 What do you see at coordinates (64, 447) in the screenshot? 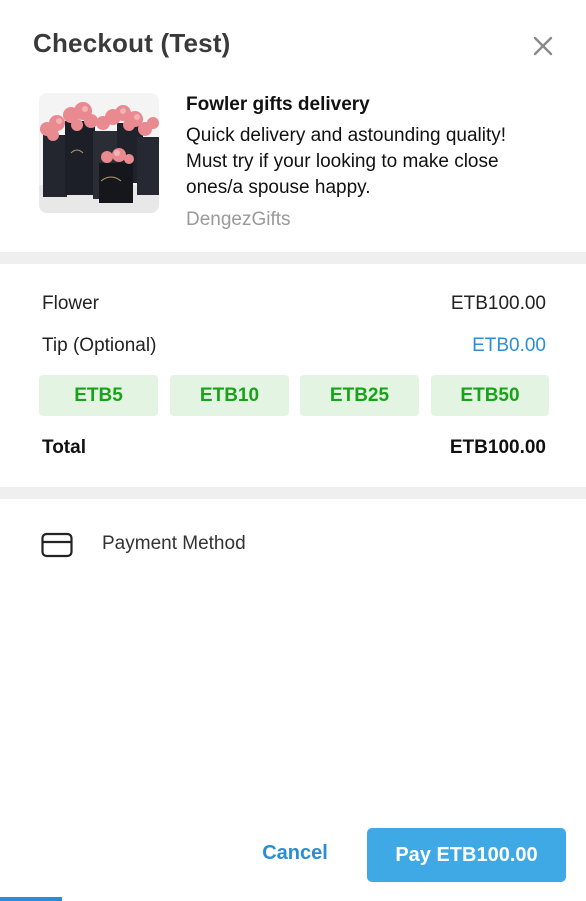
I see `total-label: Total` at bounding box center [64, 447].